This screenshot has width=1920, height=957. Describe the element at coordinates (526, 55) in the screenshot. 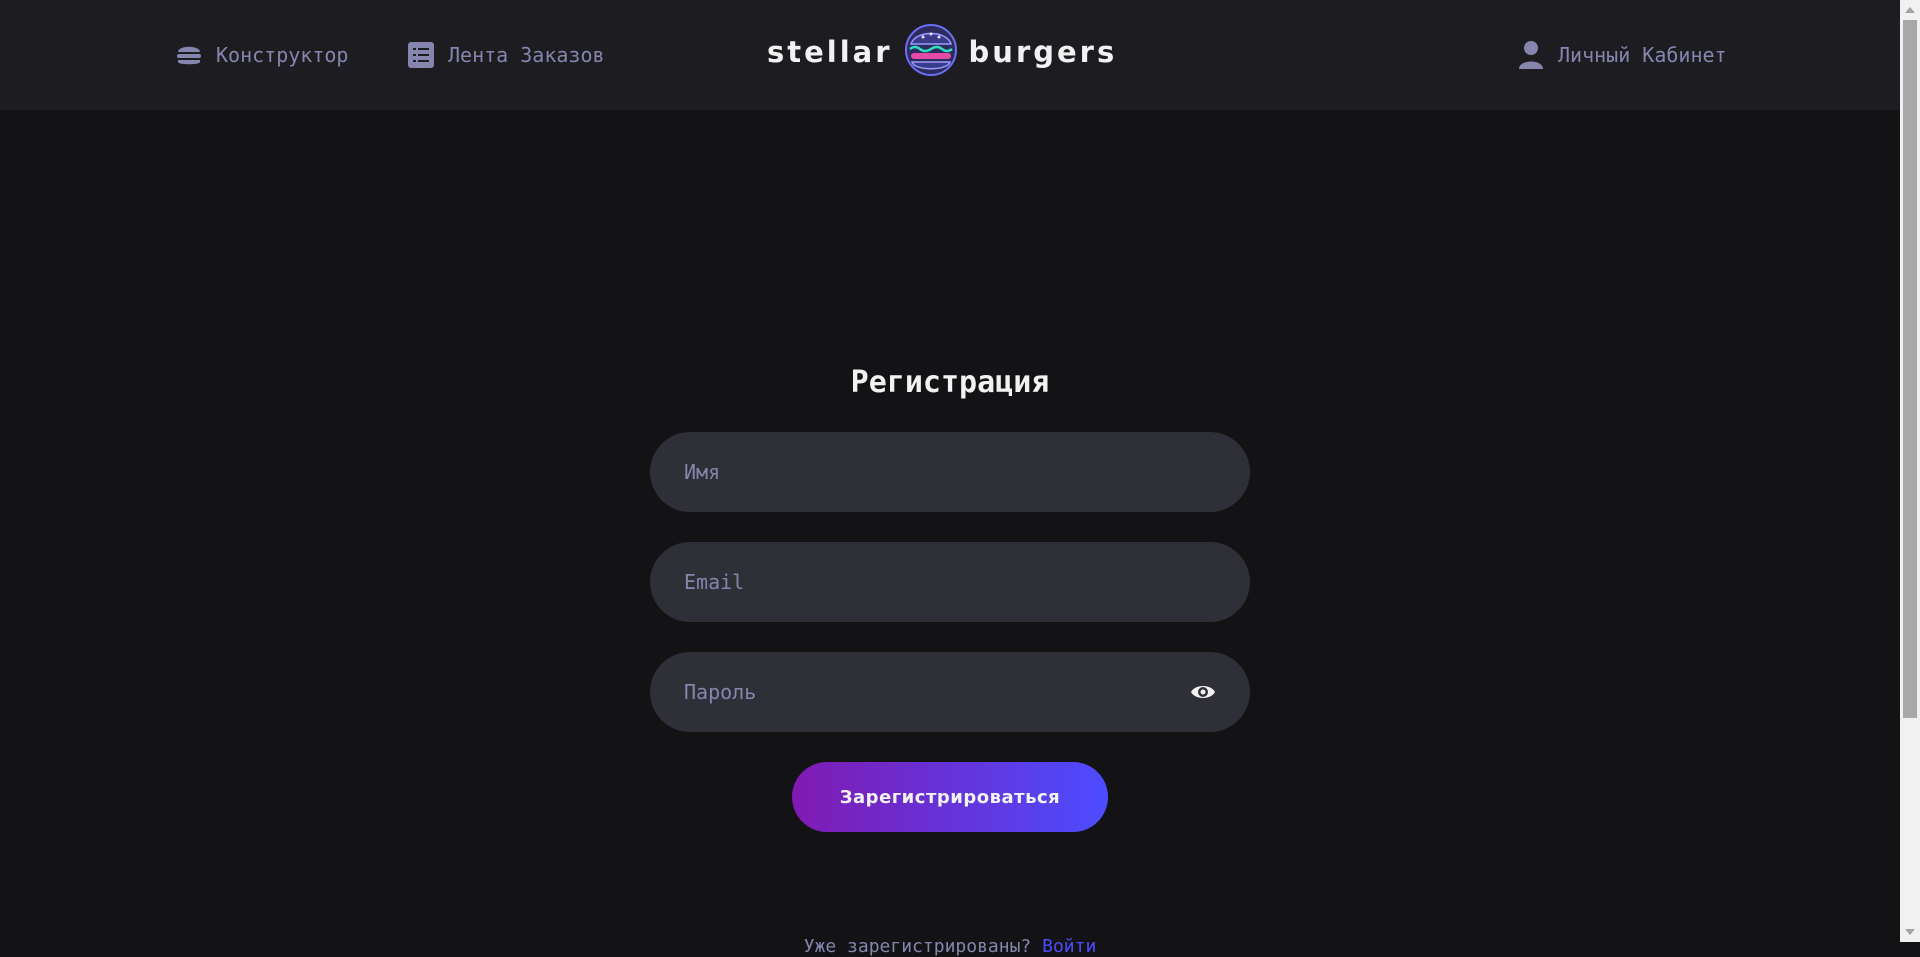

I see `nav-feed-label: Лента Заказов` at that location.